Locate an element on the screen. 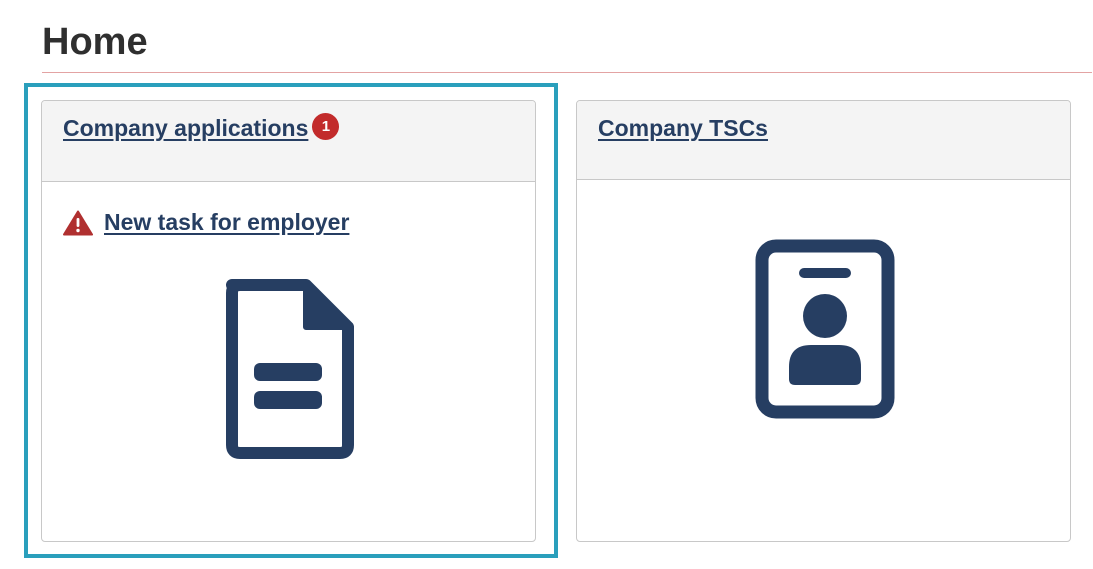  company-applications-link: Company applications is located at coordinates (185, 128).